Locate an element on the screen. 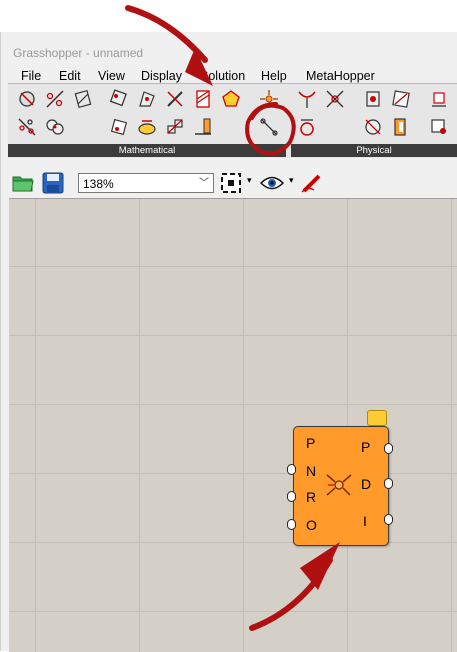 The height and width of the screenshot is (652, 457). zoom-extents-icon is located at coordinates (231, 183).